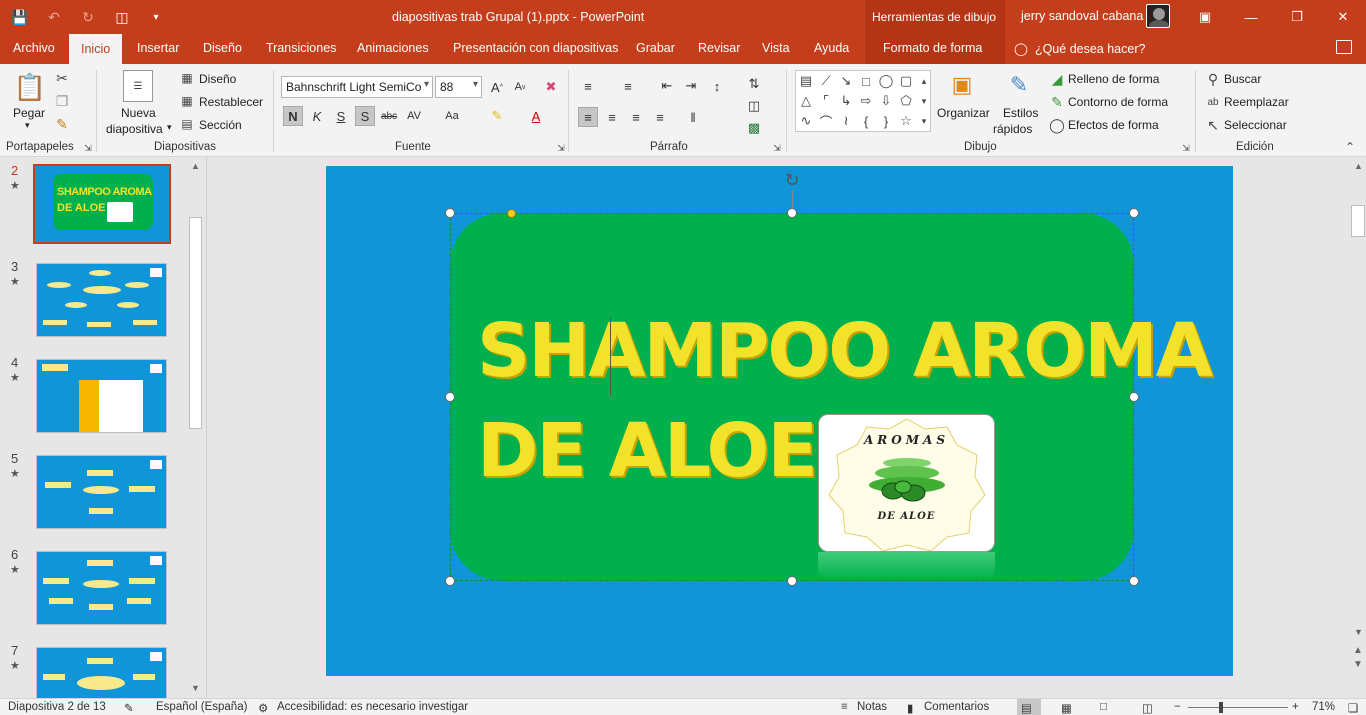  What do you see at coordinates (450, 213) in the screenshot?
I see `resize-handle-nw` at bounding box center [450, 213].